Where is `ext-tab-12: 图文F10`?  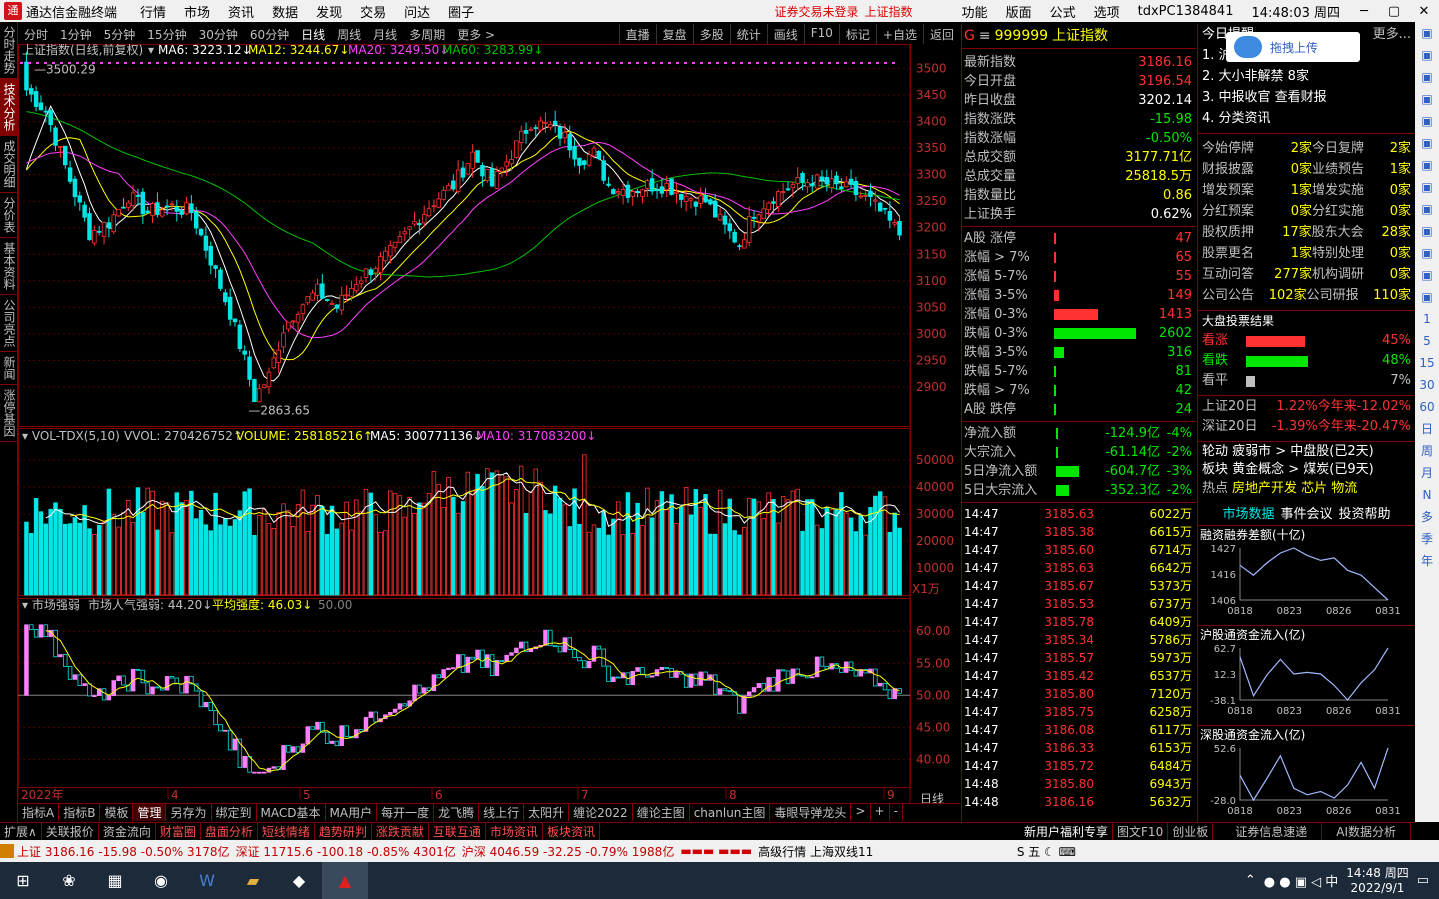
ext-tab-12: 图文F10 is located at coordinates (1141, 831).